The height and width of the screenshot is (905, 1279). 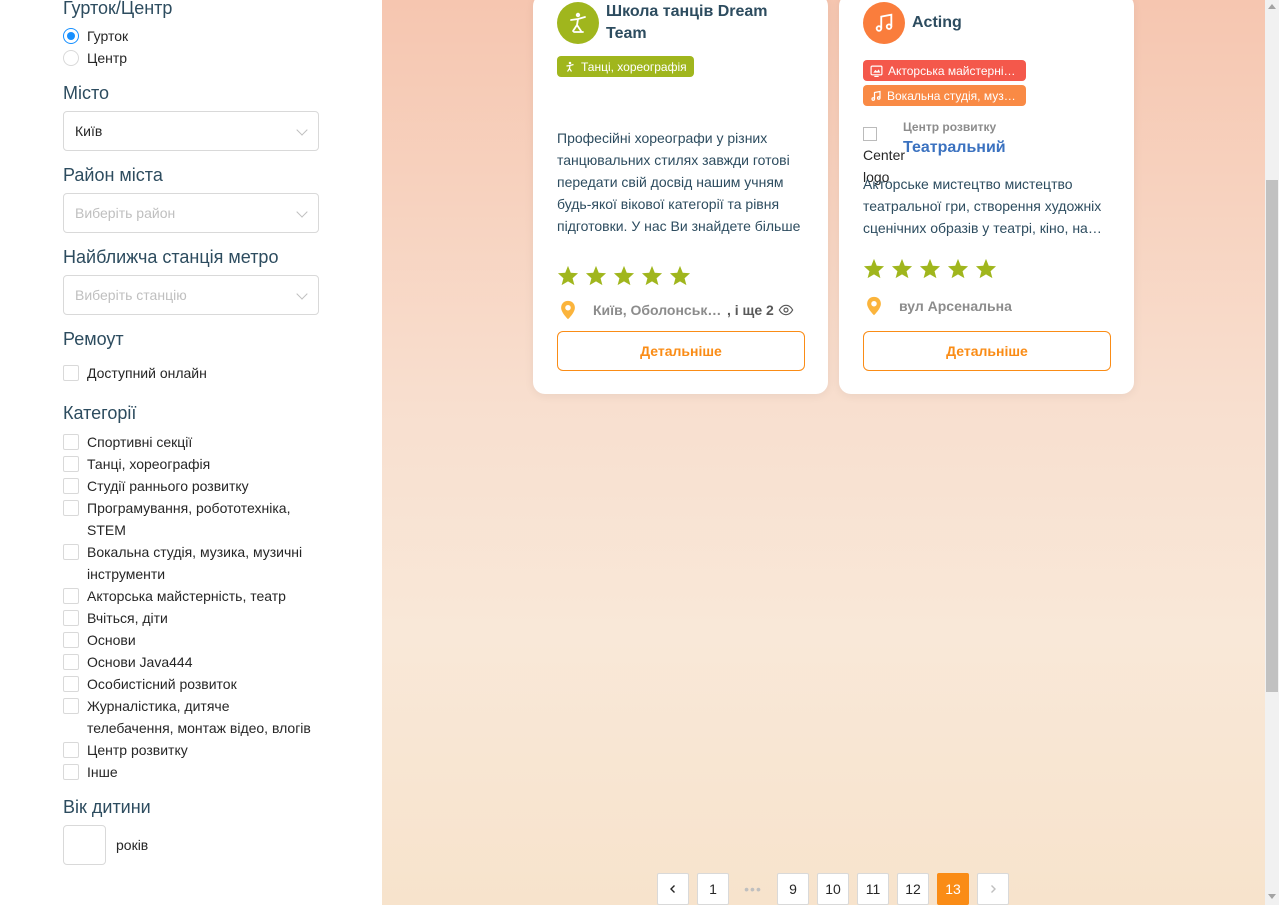 What do you see at coordinates (1272, 896) in the screenshot?
I see `scroll-down-arrow` at bounding box center [1272, 896].